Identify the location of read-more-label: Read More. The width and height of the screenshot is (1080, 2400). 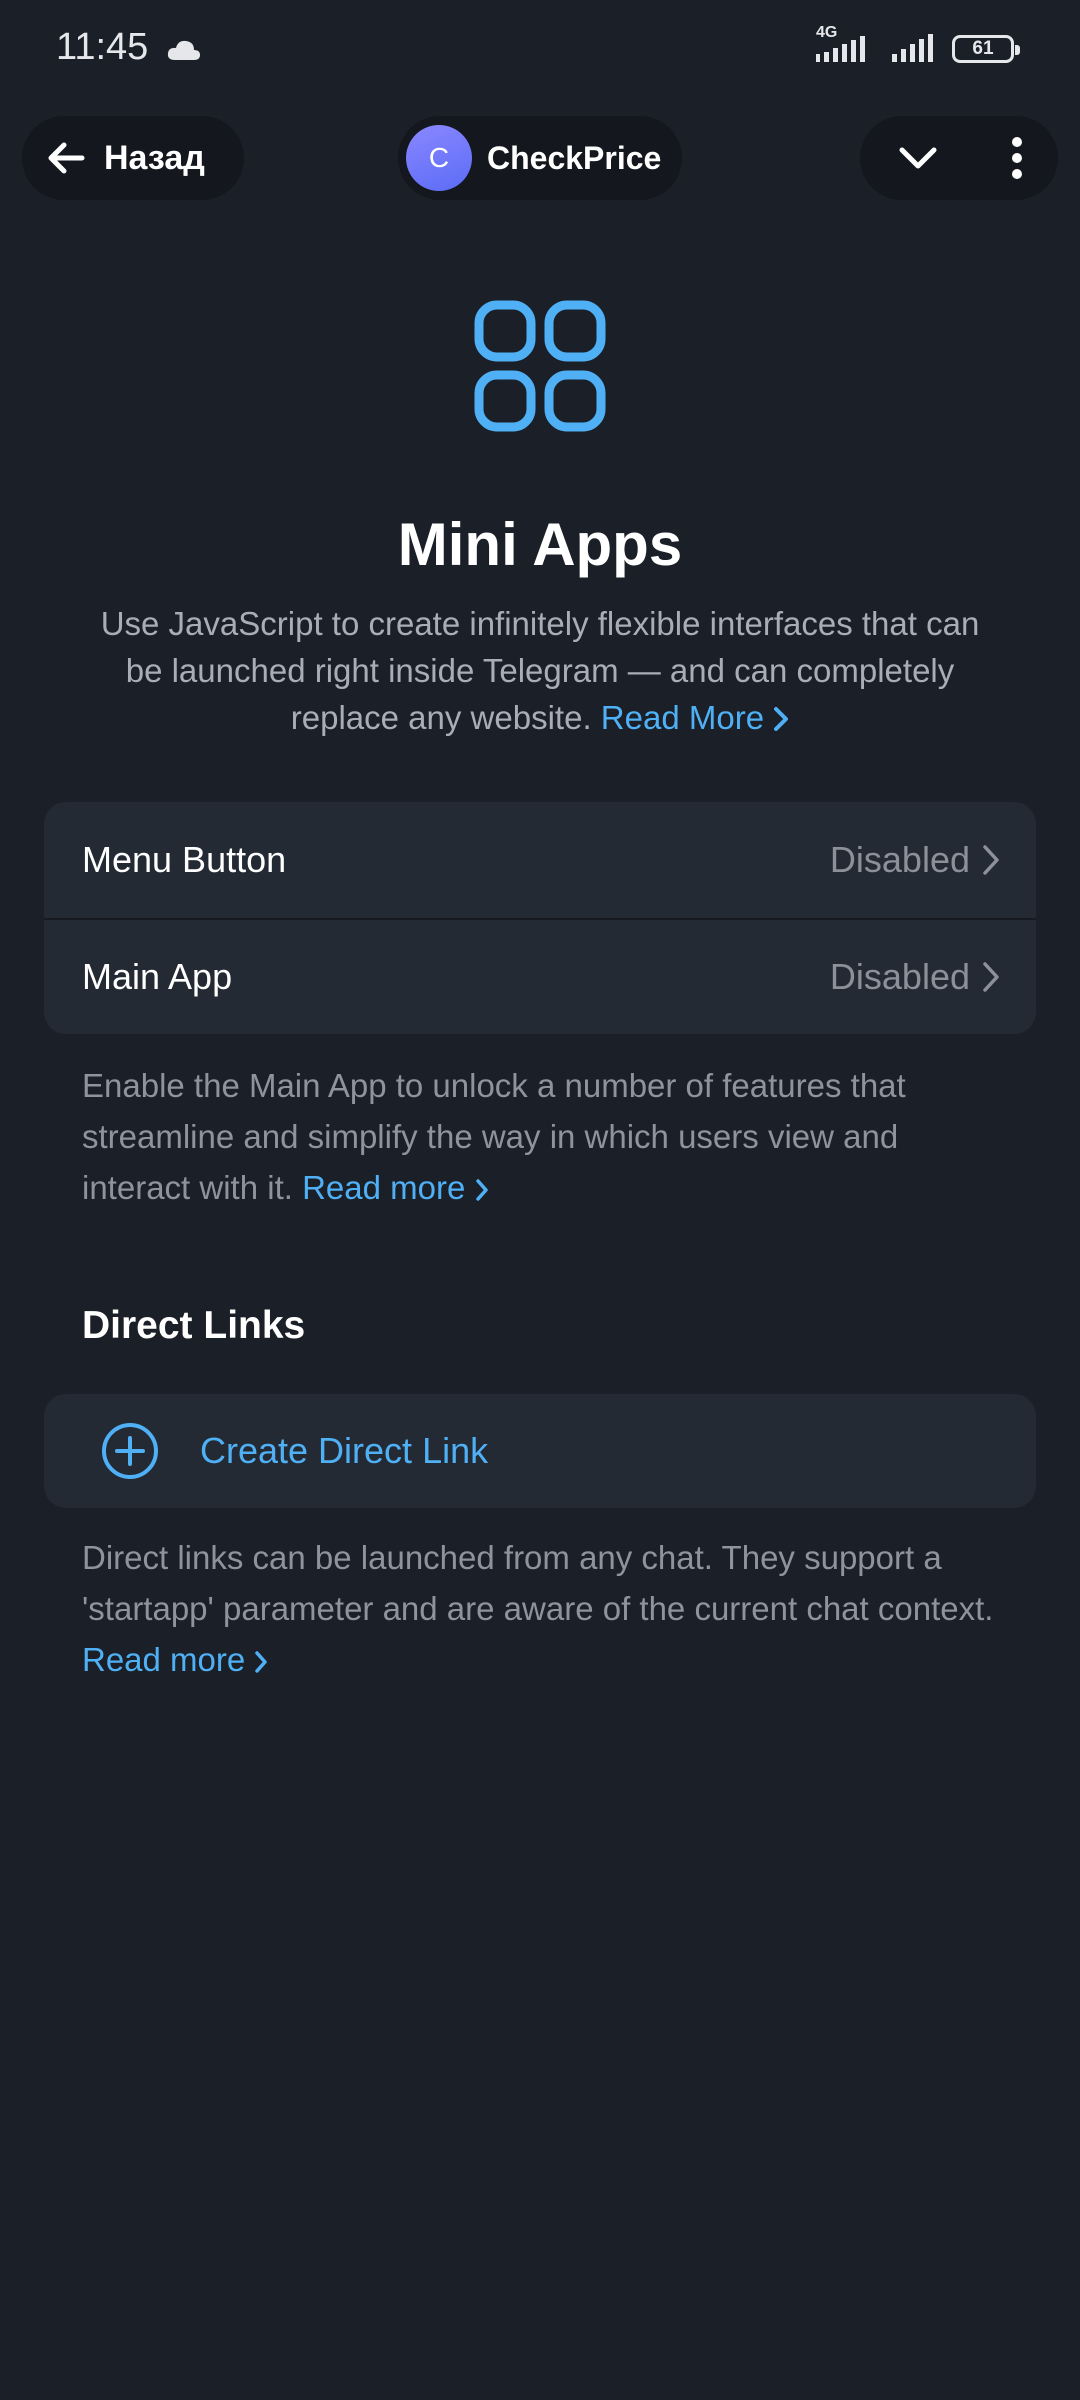
(682, 717).